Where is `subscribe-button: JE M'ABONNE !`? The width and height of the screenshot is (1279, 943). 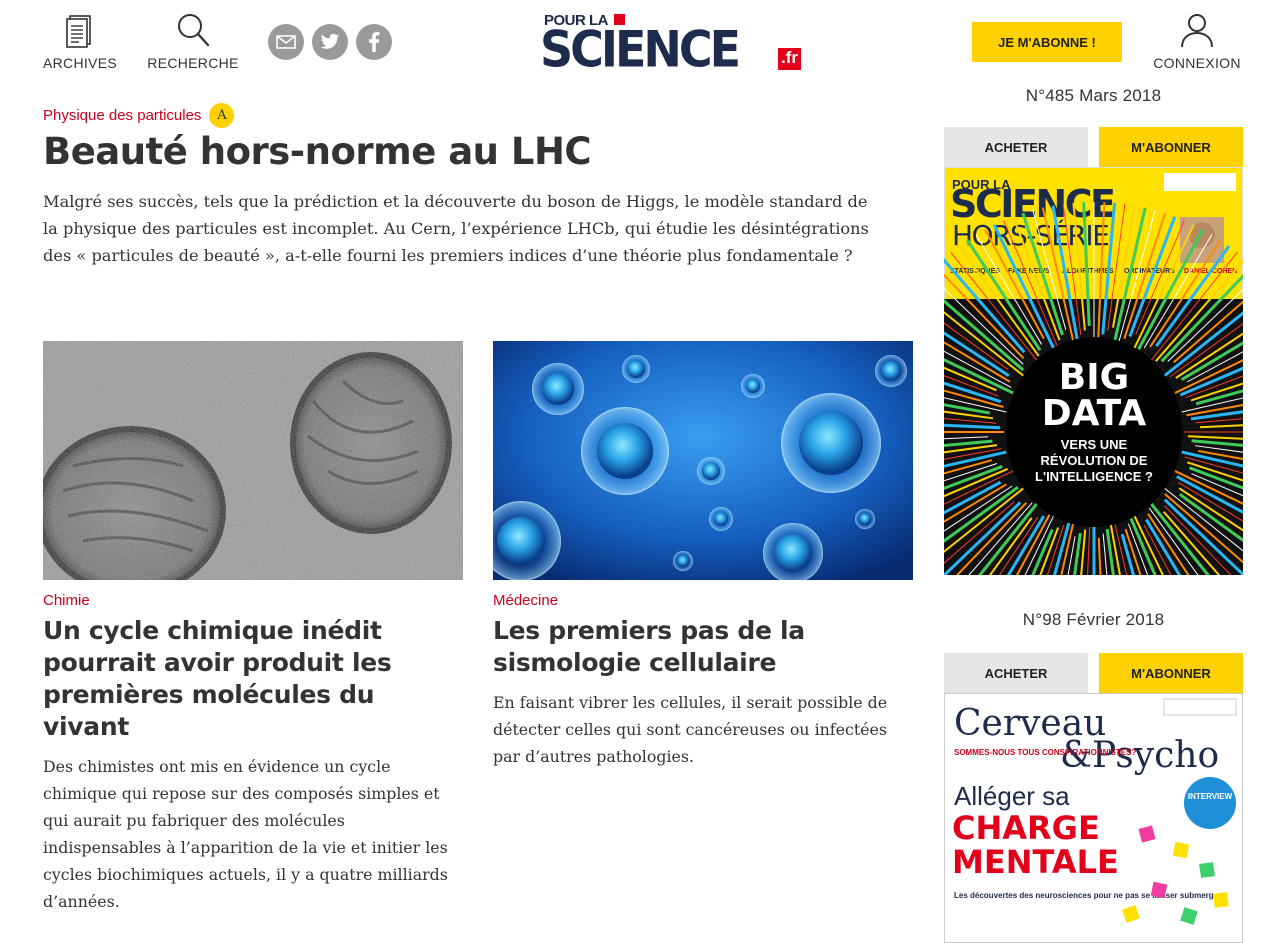
subscribe-button: JE M'ABONNE ! is located at coordinates (1047, 42).